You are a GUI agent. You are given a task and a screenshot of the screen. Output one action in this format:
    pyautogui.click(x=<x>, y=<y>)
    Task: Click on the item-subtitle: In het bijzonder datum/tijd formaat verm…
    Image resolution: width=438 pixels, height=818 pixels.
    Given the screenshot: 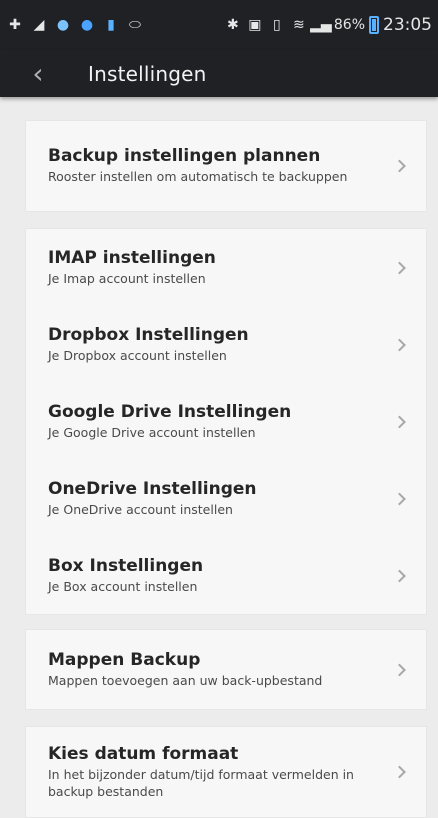 What is the action you would take?
    pyautogui.click(x=201, y=782)
    